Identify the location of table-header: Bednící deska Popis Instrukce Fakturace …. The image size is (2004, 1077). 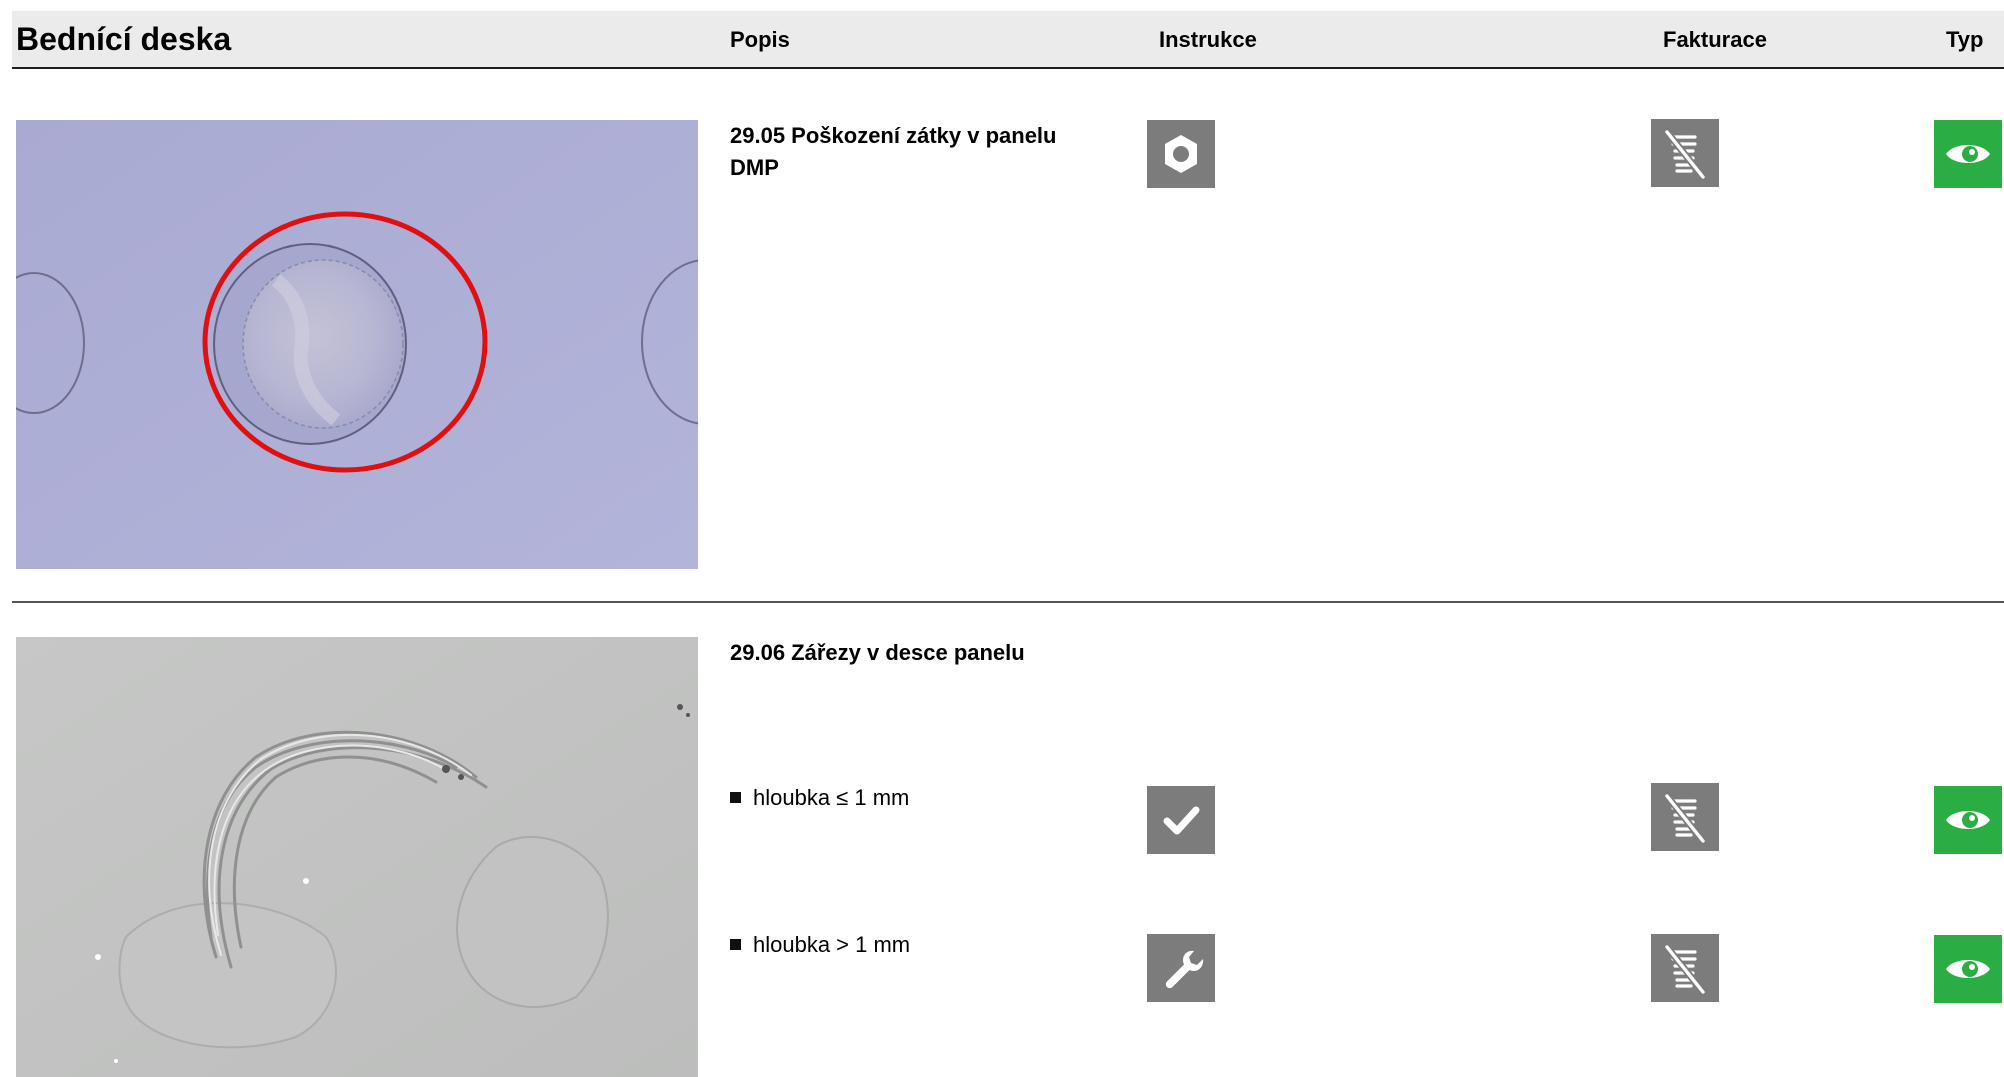
(1008, 40).